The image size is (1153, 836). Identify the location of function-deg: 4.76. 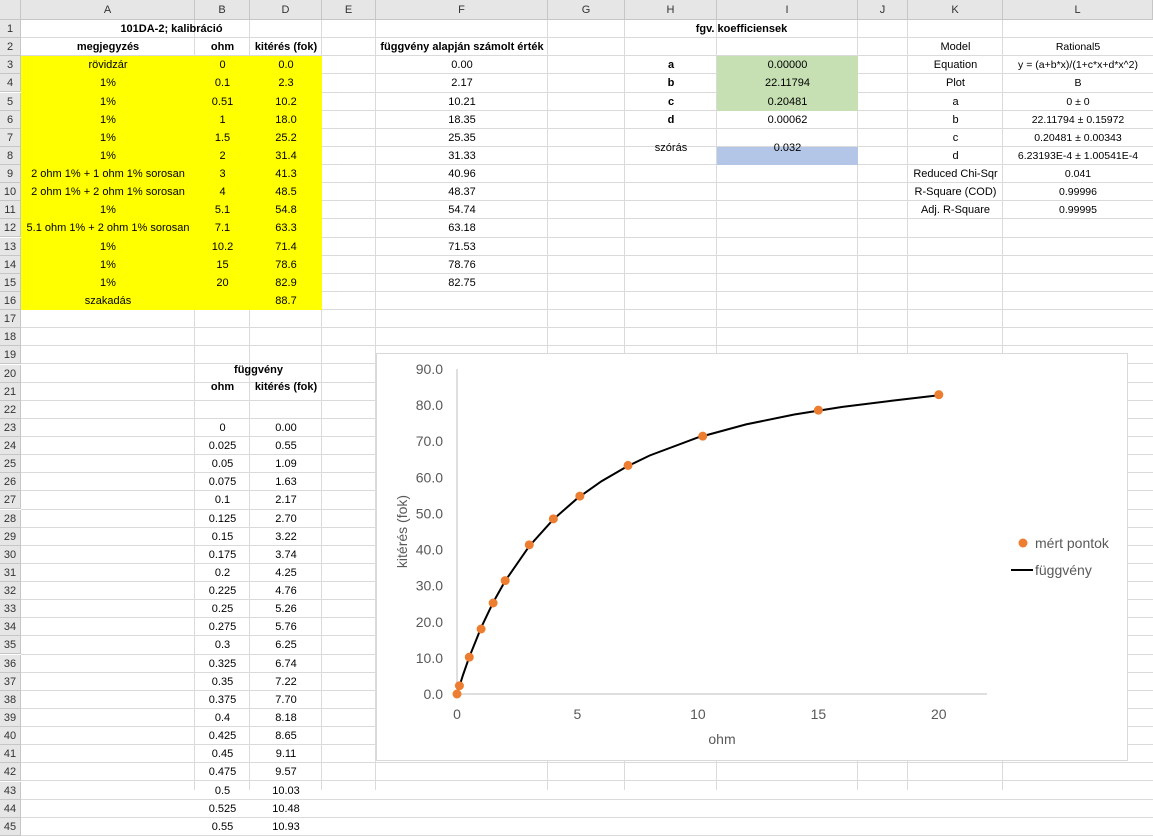
(286, 591).